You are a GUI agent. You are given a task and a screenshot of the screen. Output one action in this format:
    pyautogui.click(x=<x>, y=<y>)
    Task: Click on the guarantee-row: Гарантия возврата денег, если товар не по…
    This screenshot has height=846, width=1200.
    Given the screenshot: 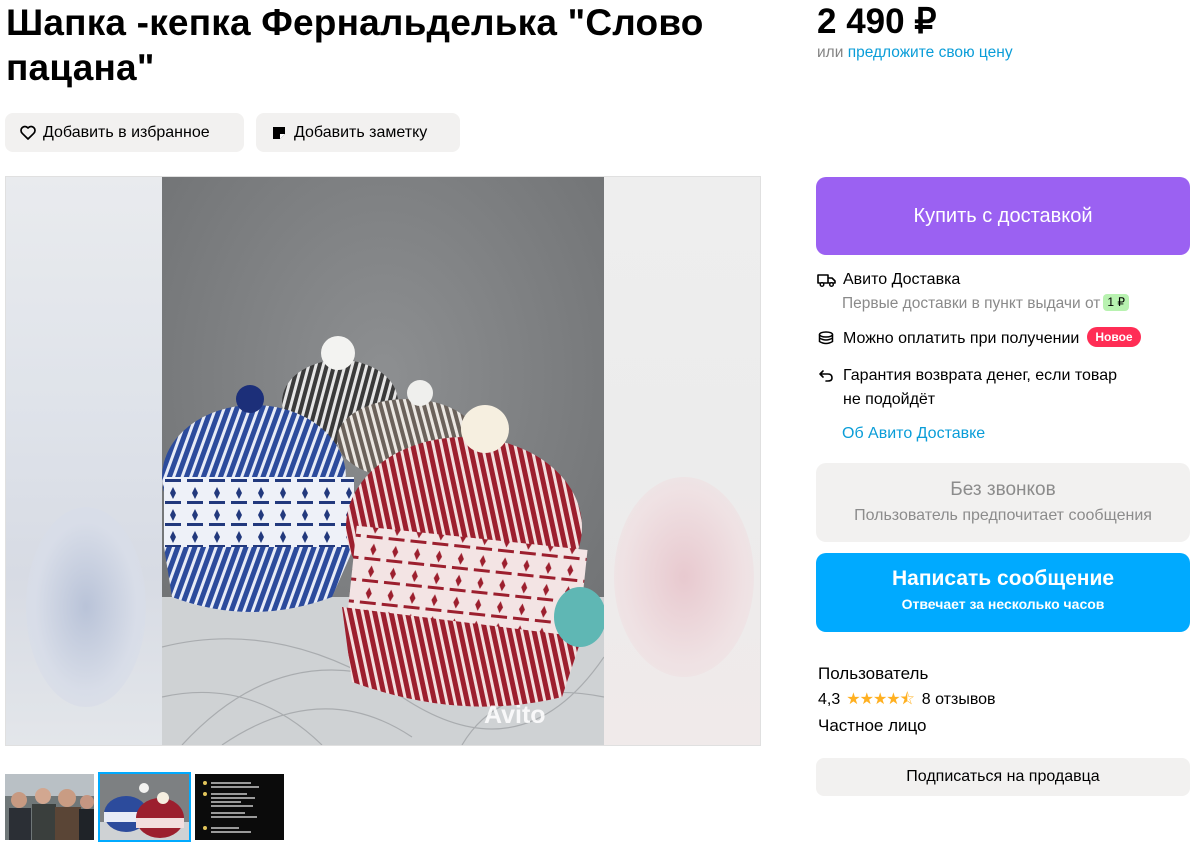 What is the action you would take?
    pyautogui.click(x=966, y=388)
    